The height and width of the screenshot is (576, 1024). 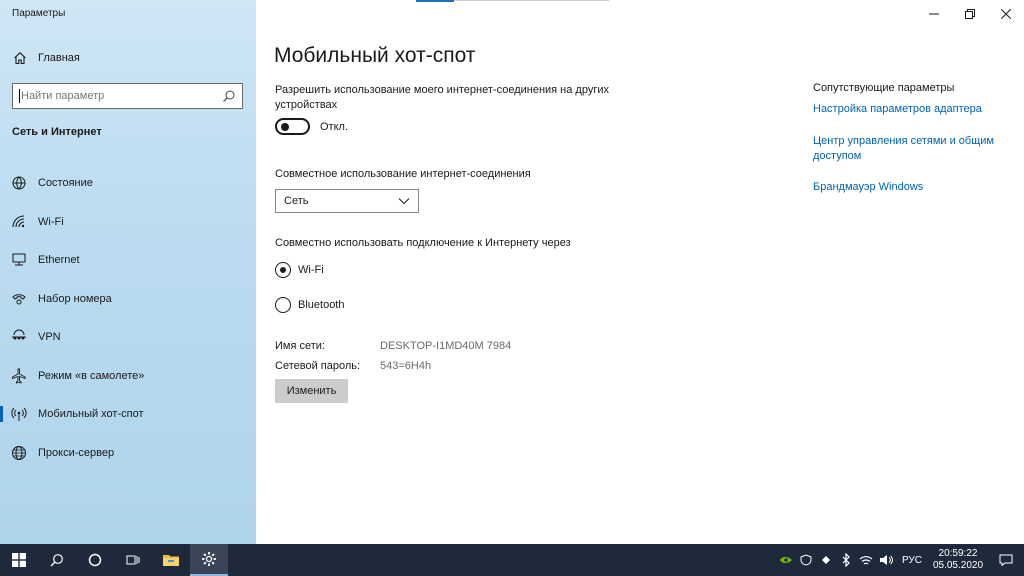 I want to click on sidebar-item-ethernet: Ethernet, so click(x=128, y=260).